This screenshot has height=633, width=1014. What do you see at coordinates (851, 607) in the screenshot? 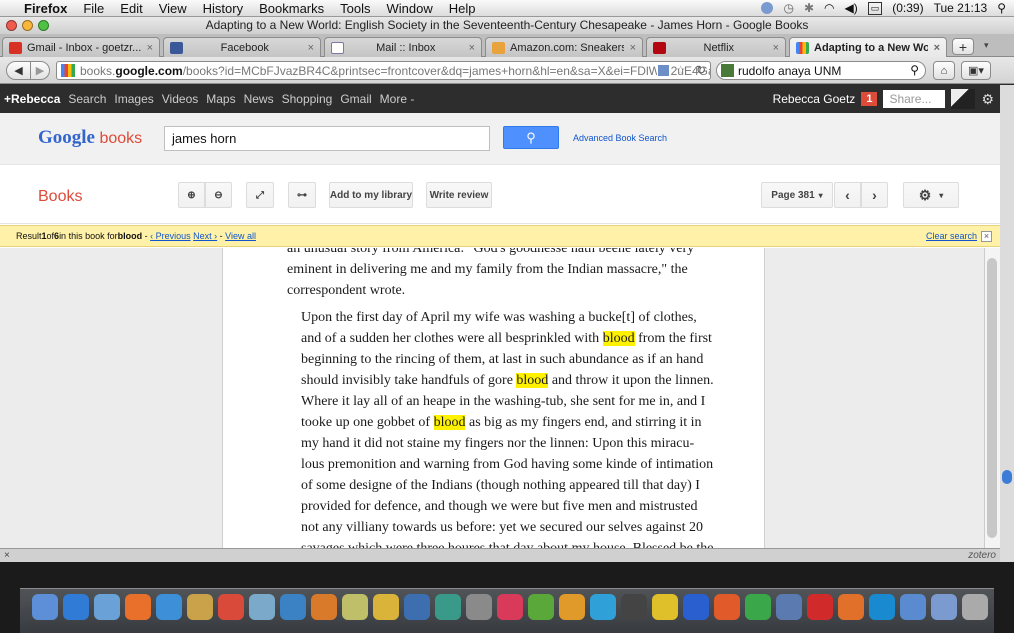
I see `firefox-dock-icon` at bounding box center [851, 607].